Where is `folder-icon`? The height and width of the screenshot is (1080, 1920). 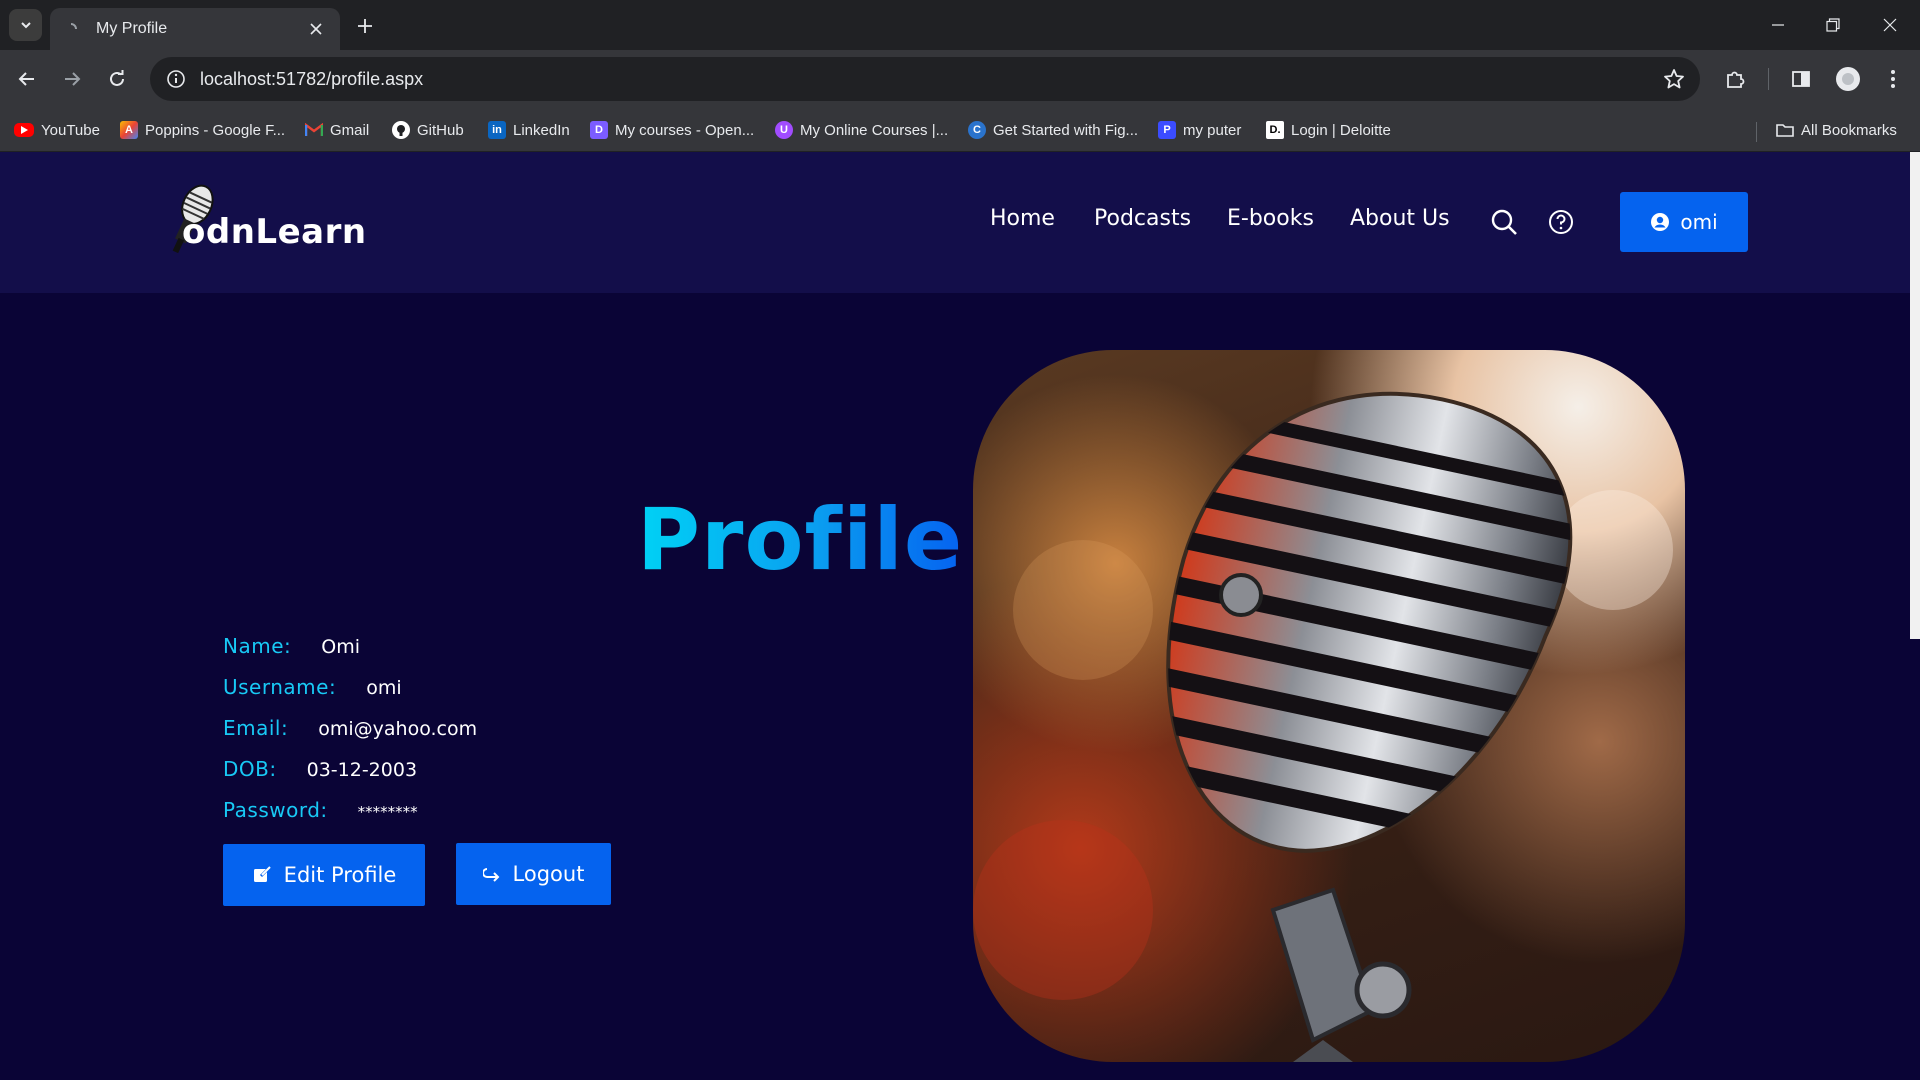
folder-icon is located at coordinates (1785, 130).